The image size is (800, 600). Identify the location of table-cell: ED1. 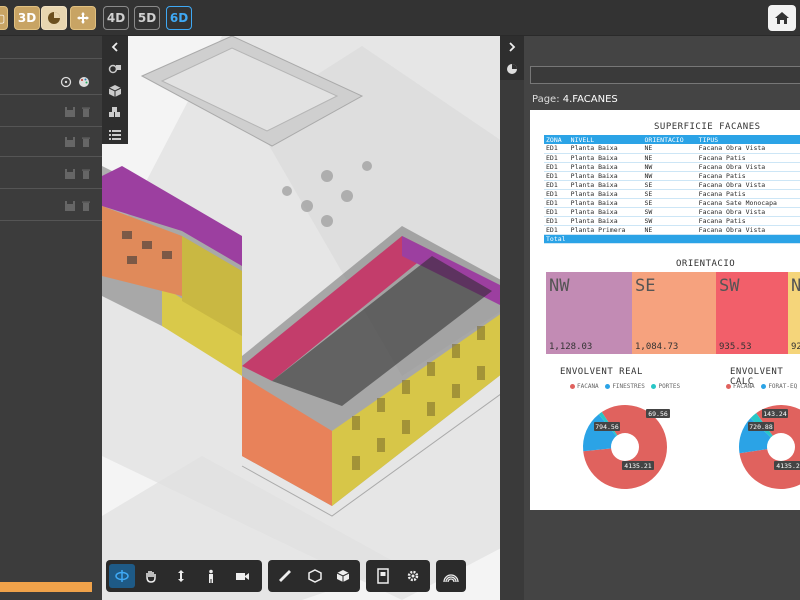
(556, 158).